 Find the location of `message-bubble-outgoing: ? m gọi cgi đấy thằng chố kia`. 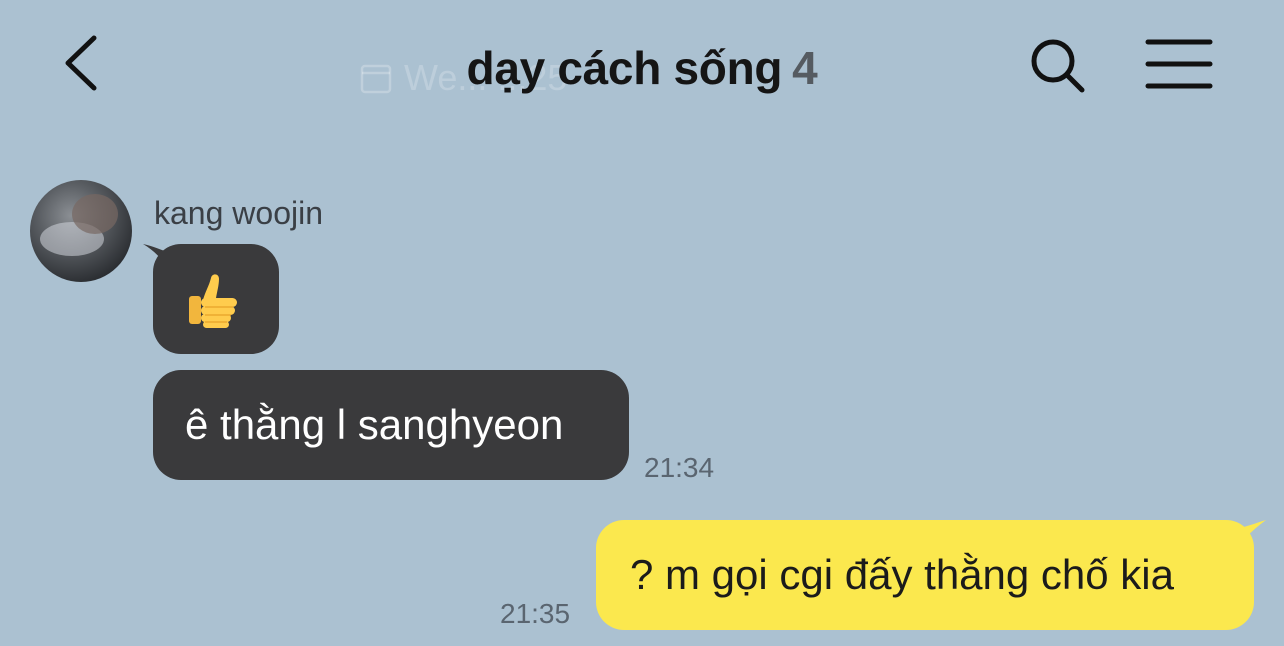

message-bubble-outgoing: ? m gọi cgi đấy thằng chố kia is located at coordinates (925, 575).